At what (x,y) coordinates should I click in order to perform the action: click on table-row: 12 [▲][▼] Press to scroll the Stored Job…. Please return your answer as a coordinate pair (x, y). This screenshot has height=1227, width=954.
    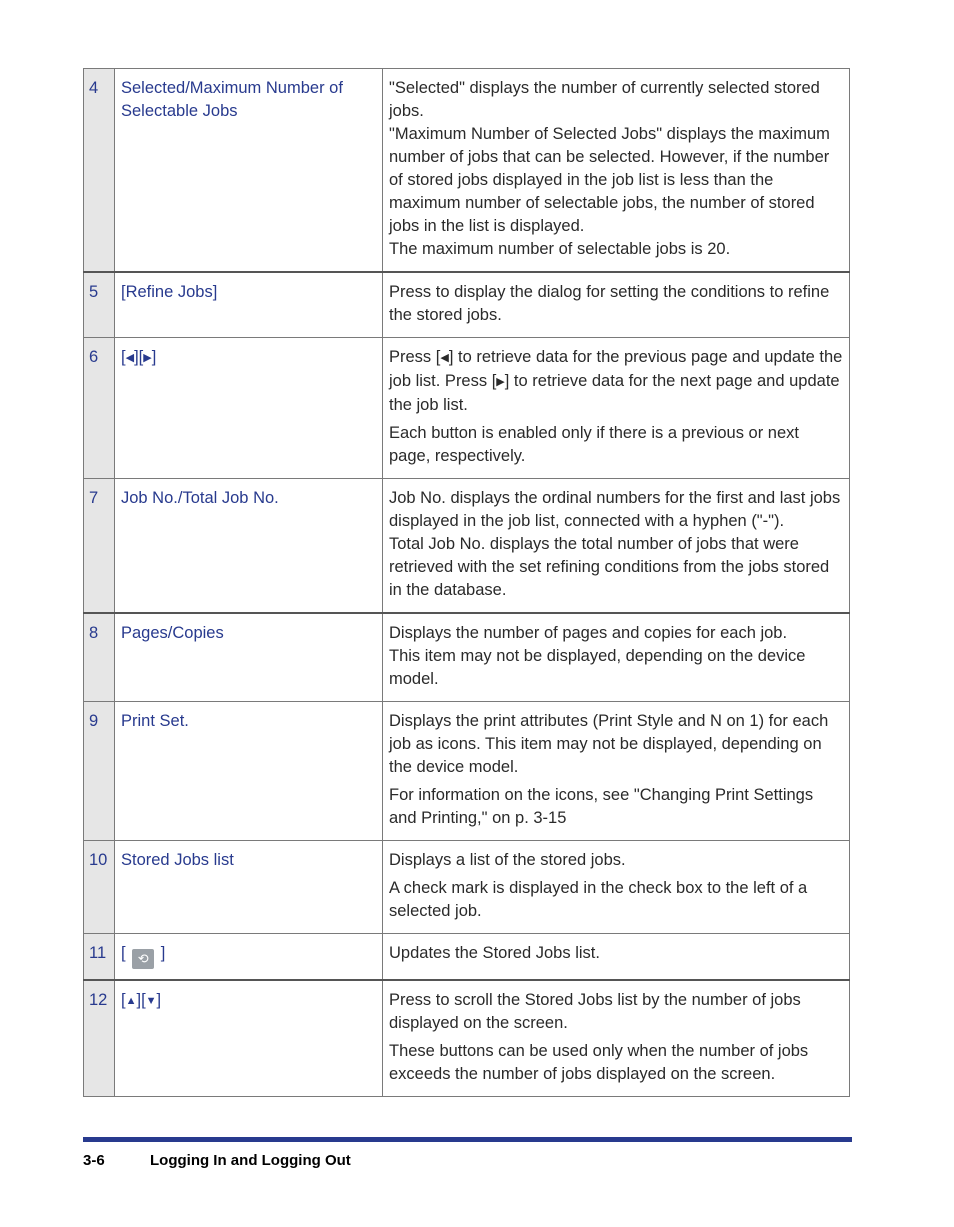
    Looking at the image, I should click on (466, 1038).